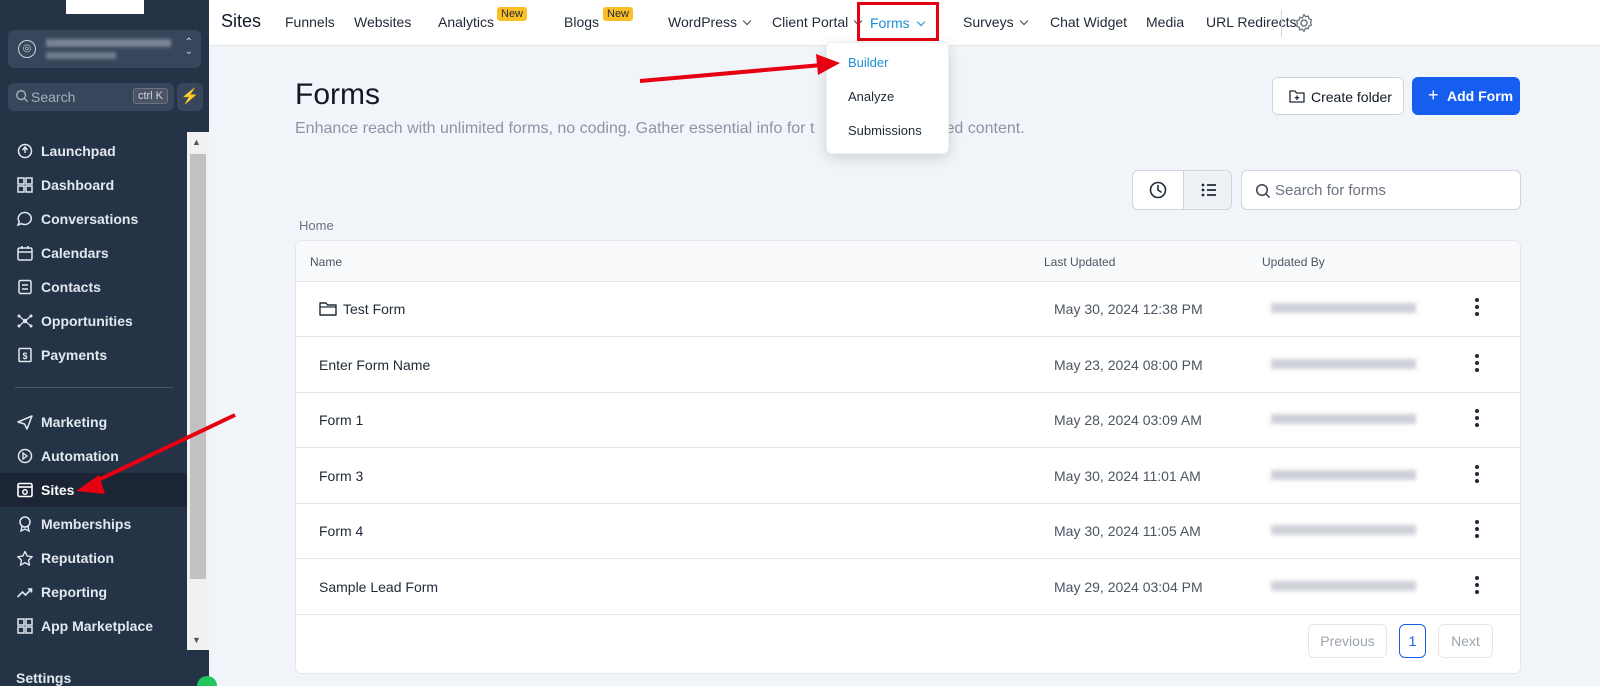  What do you see at coordinates (75, 253) in the screenshot?
I see `sidebar-item-label: Calendars` at bounding box center [75, 253].